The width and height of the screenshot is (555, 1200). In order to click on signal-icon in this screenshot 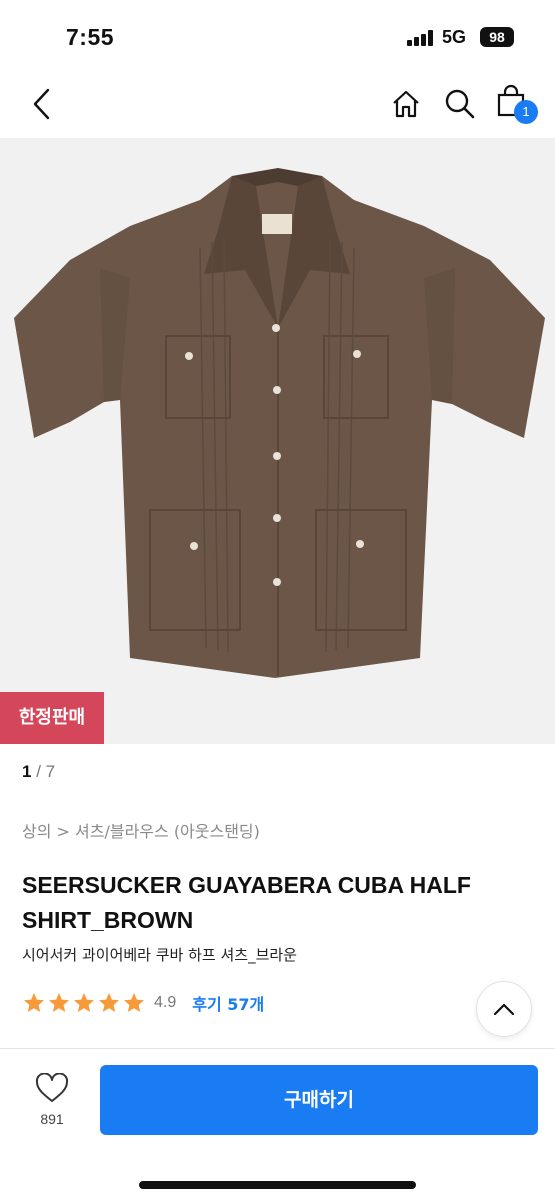, I will do `click(421, 38)`.